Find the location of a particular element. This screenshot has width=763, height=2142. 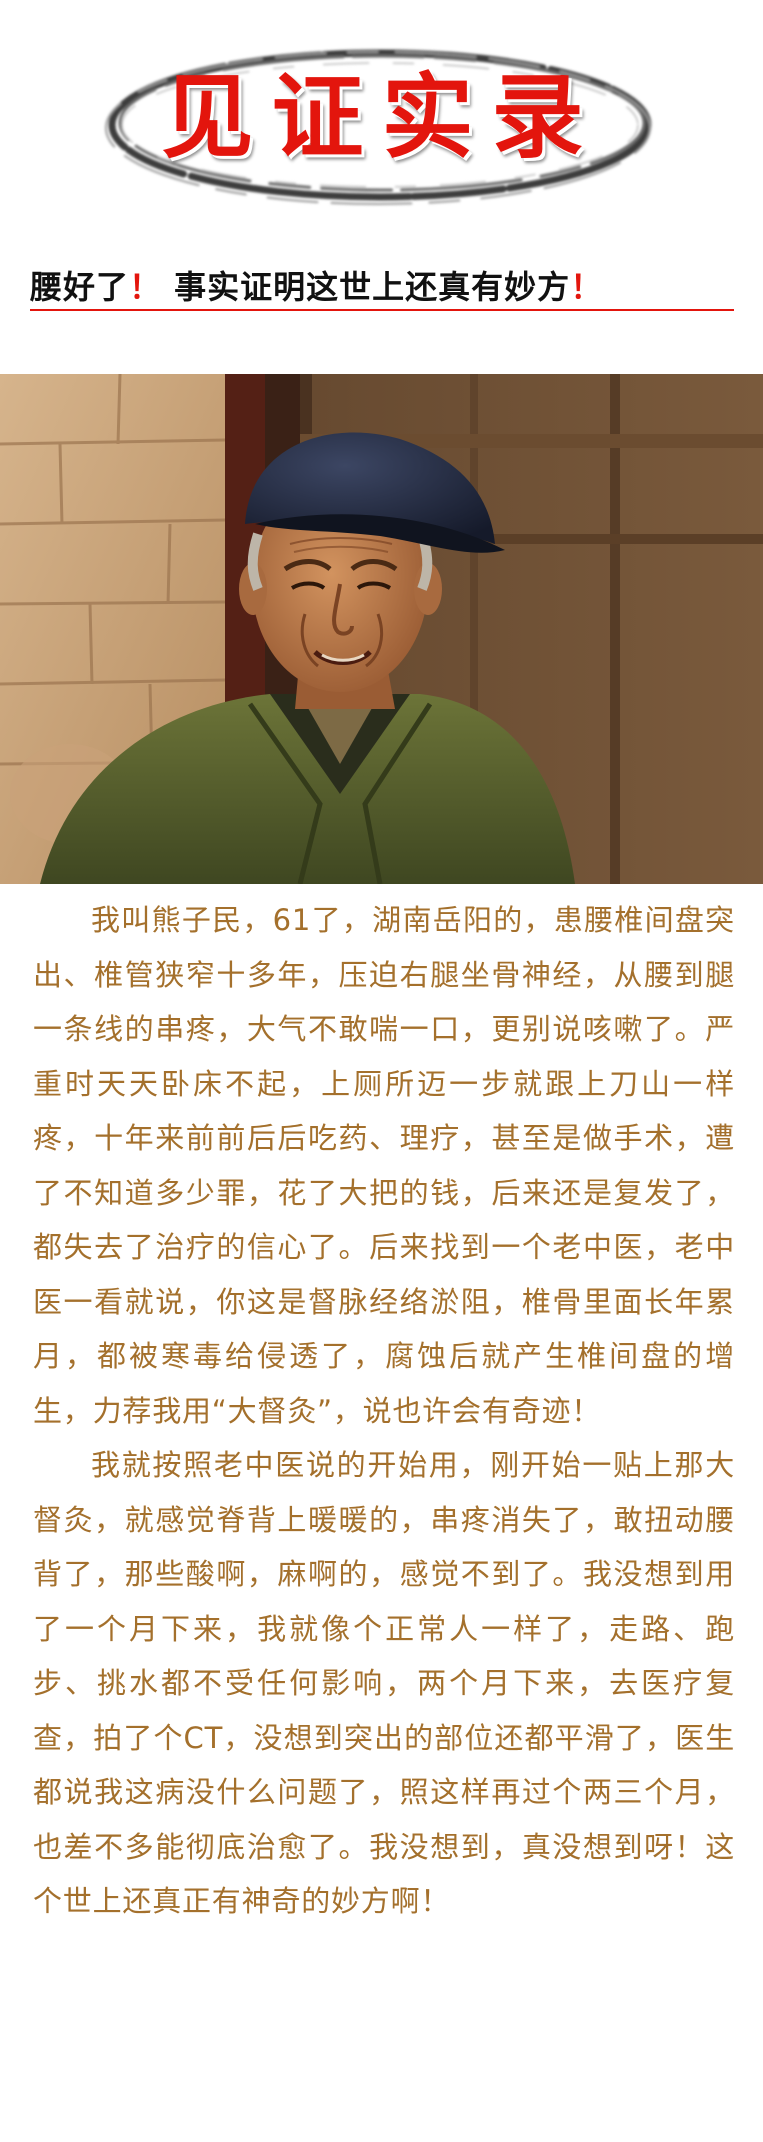

headline: 腰好了！ 事实证明这世上还真有妙方！ is located at coordinates (382, 285).